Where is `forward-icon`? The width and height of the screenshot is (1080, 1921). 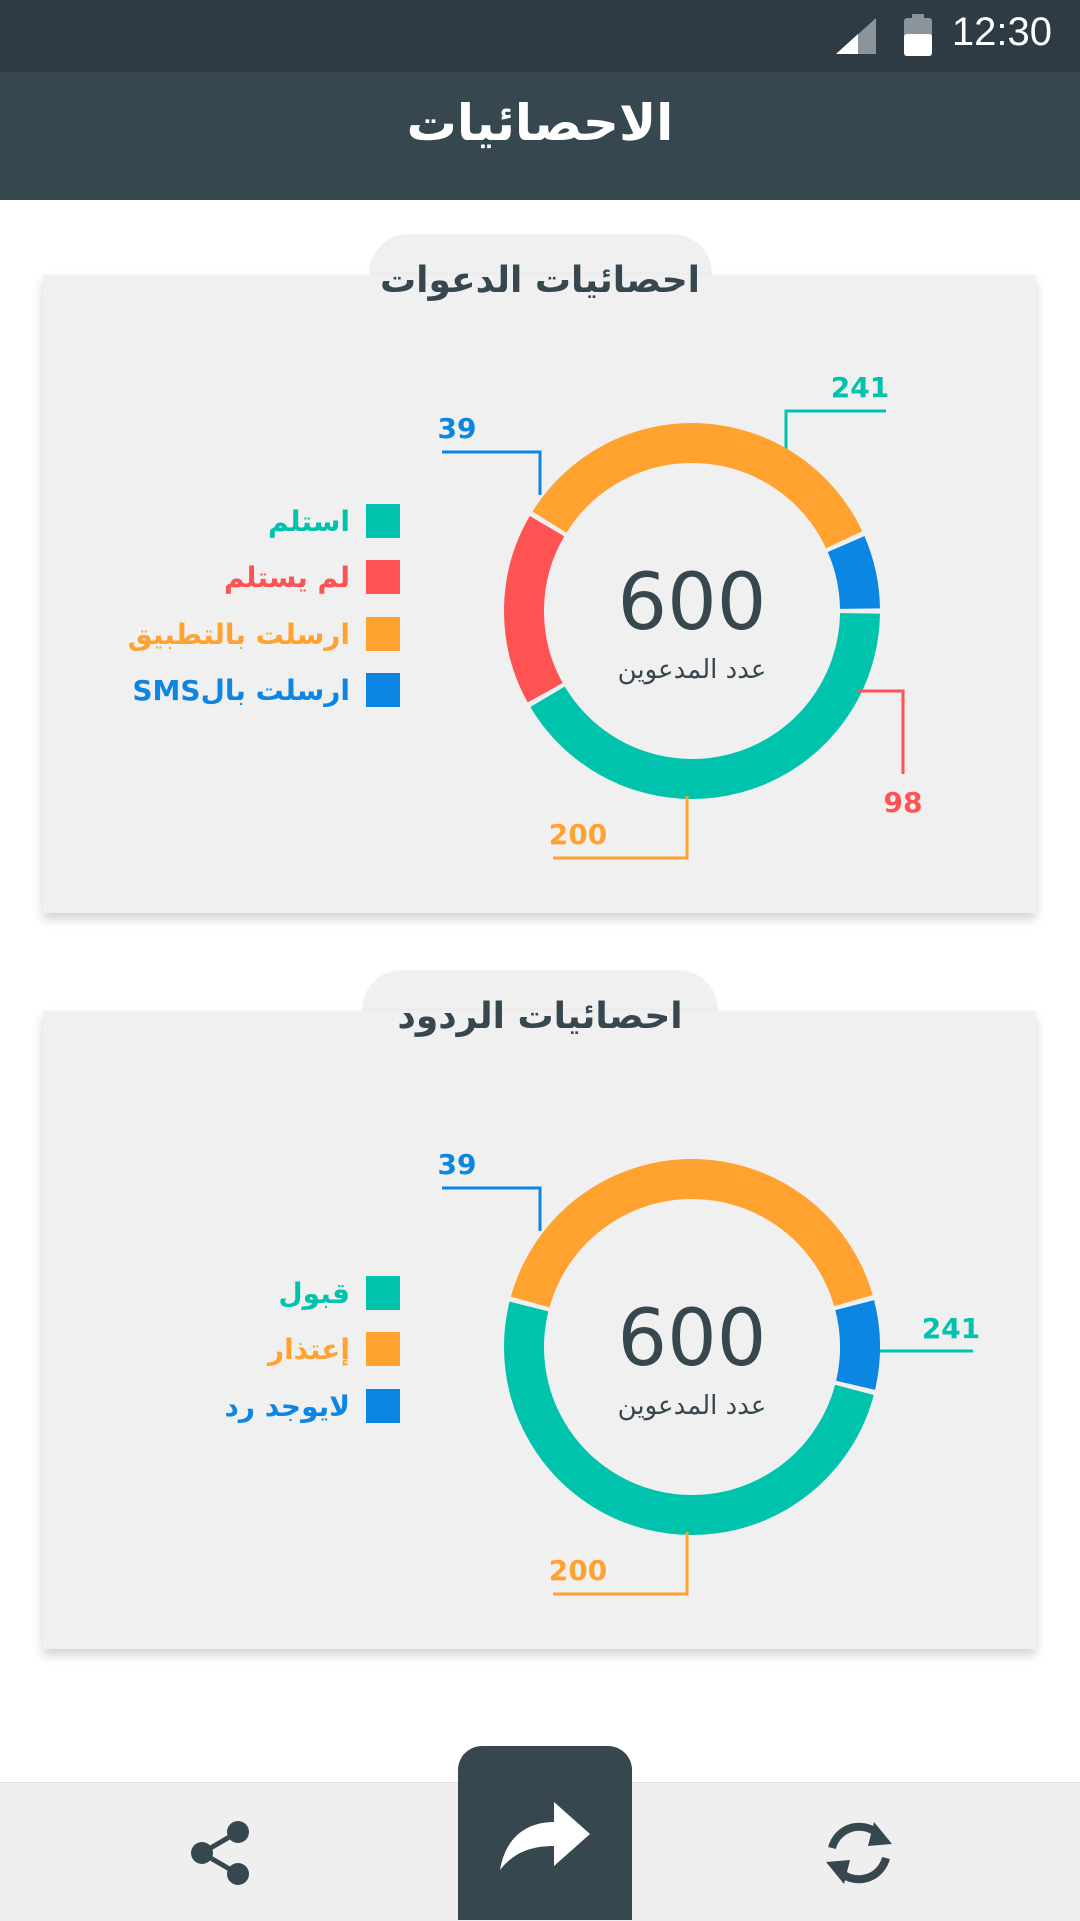
forward-icon is located at coordinates (545, 1836).